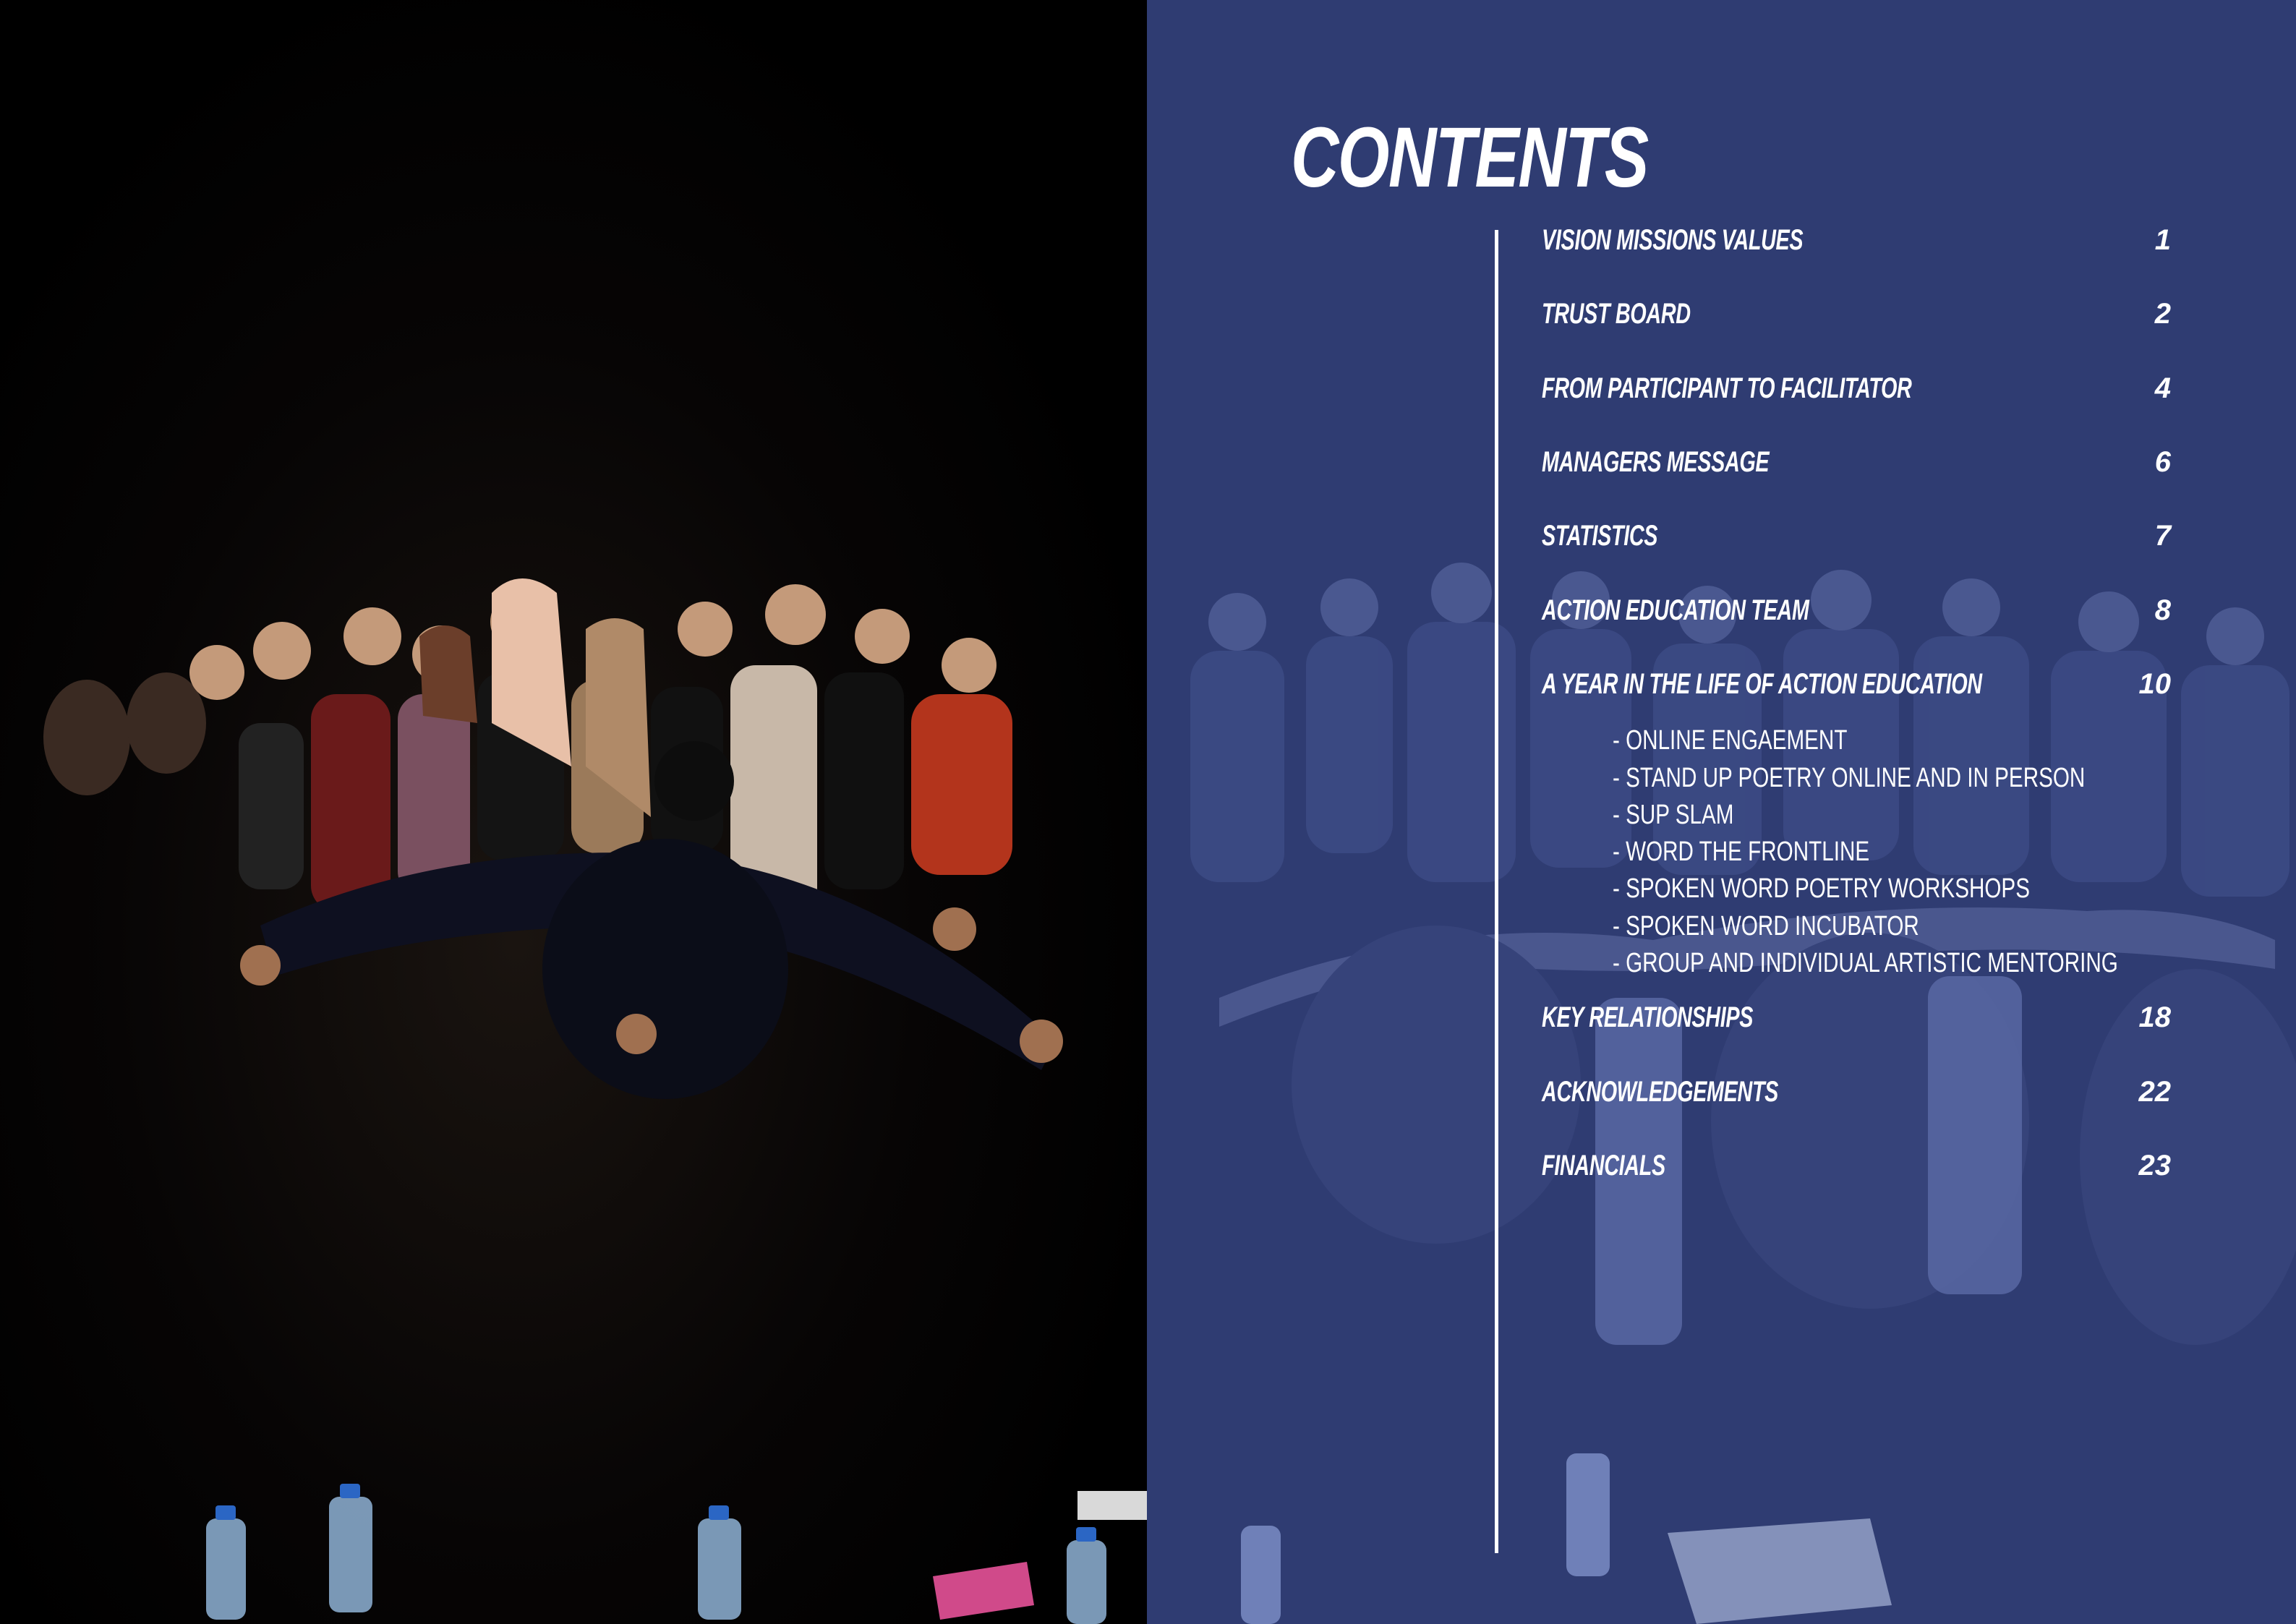  Describe the element at coordinates (1496, 891) in the screenshot. I see `toc-divider-line` at that location.